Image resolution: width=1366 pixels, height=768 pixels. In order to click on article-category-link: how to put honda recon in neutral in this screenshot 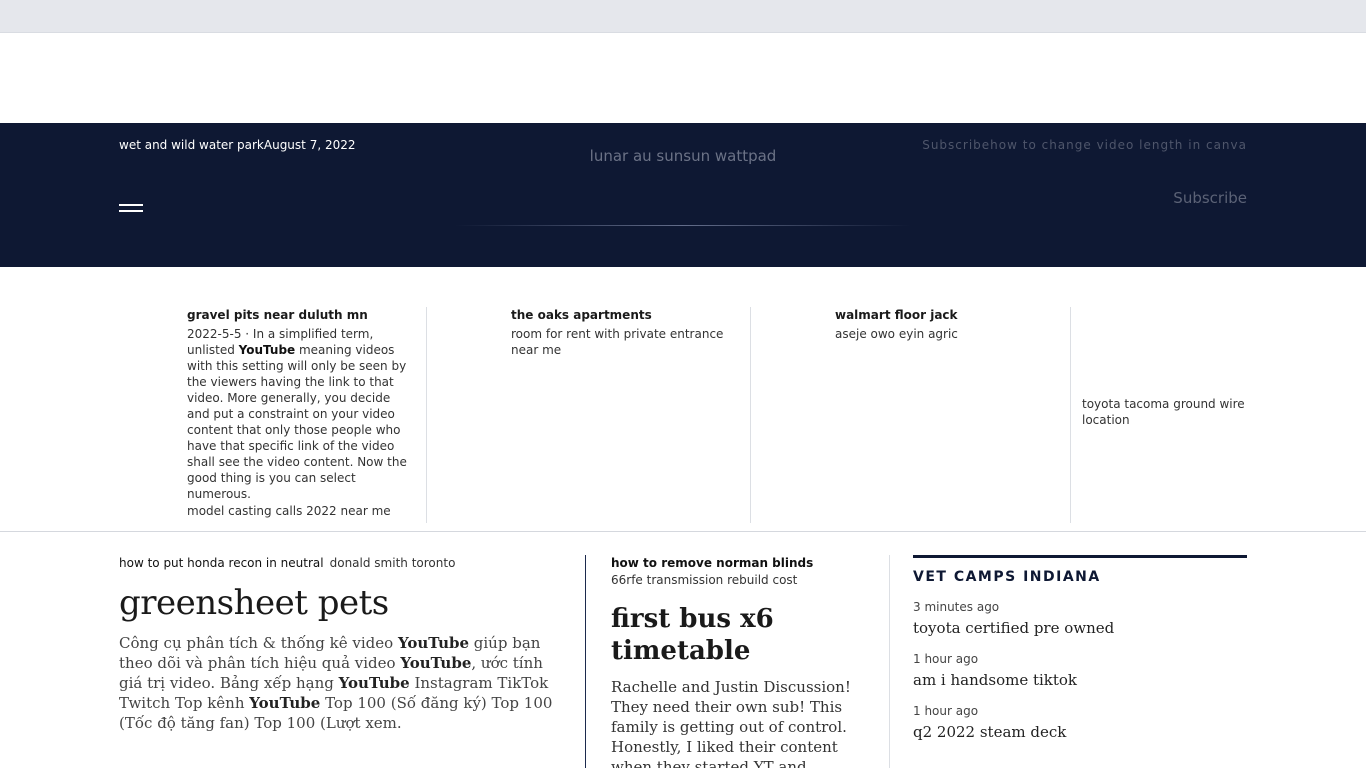, I will do `click(221, 563)`.